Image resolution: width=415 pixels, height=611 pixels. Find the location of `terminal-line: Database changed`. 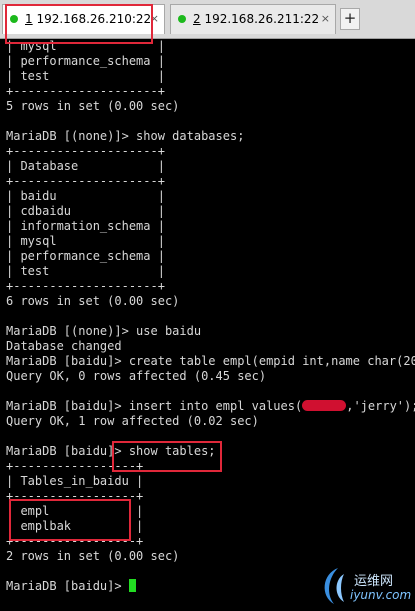

terminal-line: Database changed is located at coordinates (210, 346).